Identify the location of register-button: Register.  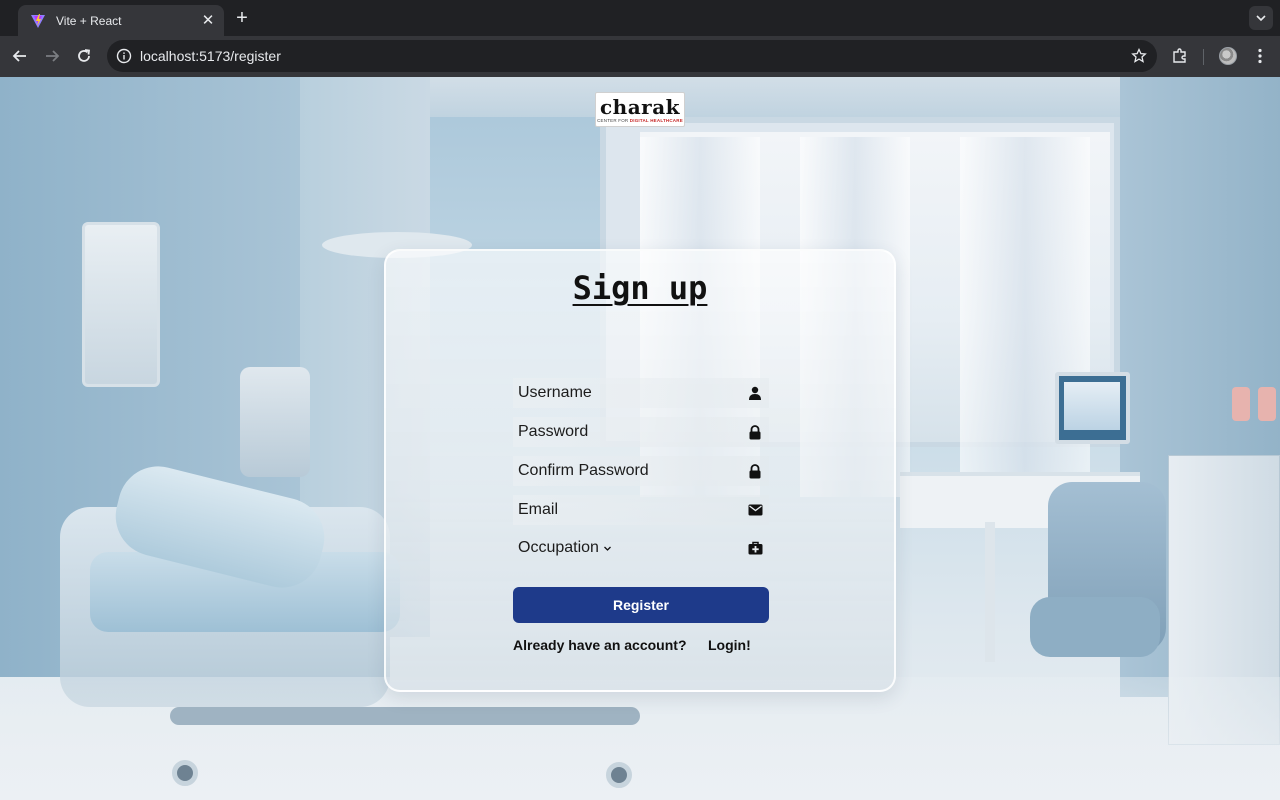
(641, 605).